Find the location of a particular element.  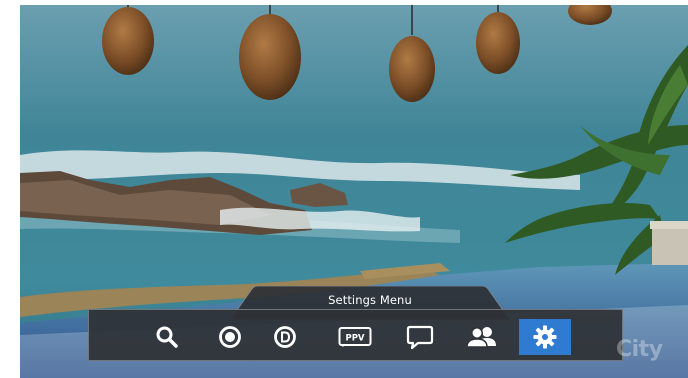

menu-item-search is located at coordinates (167, 337).